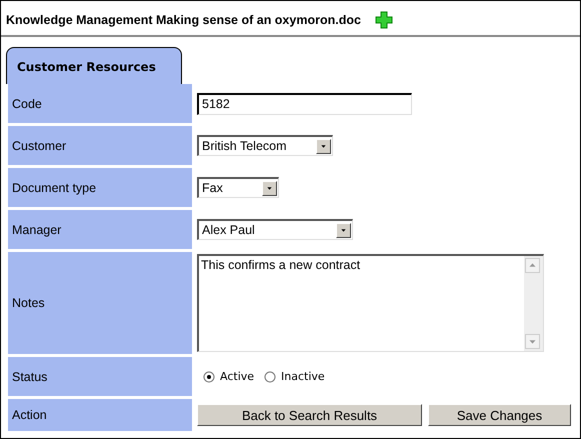  What do you see at coordinates (100, 376) in the screenshot?
I see `field-label: Status` at bounding box center [100, 376].